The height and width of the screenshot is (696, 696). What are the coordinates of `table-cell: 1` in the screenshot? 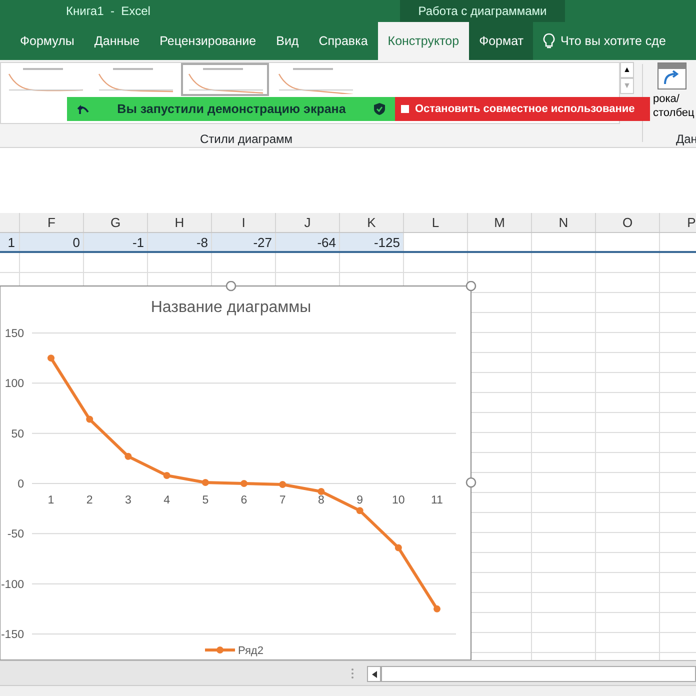 It's located at (10, 242).